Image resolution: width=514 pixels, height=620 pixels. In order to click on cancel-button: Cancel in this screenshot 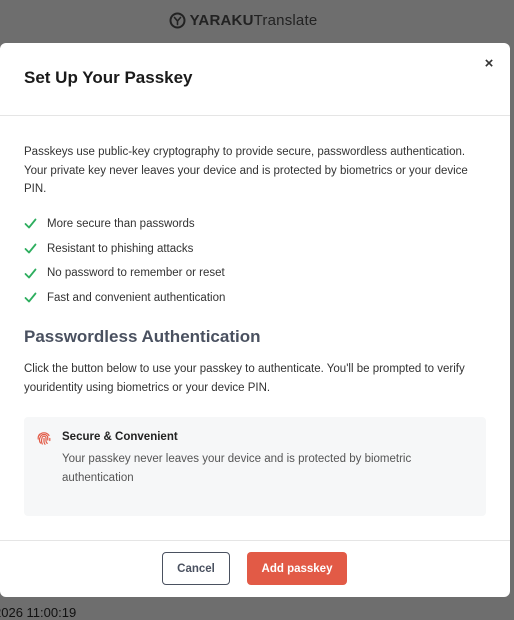, I will do `click(196, 568)`.